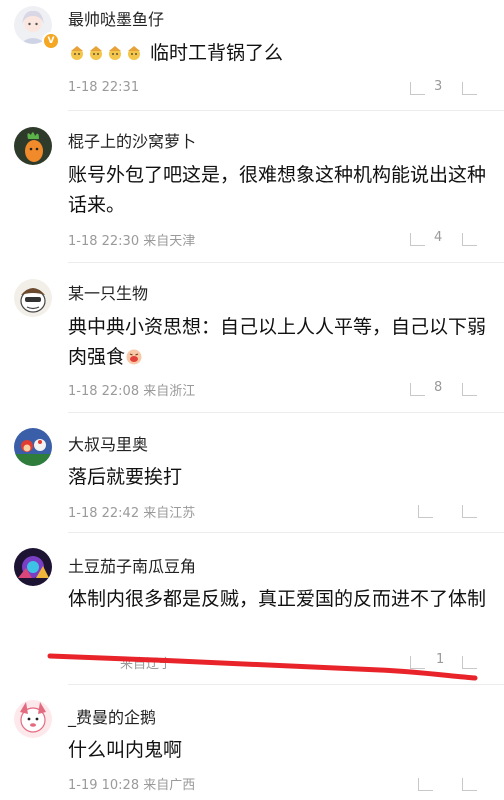  I want to click on radish-avatar-icon, so click(33, 146).